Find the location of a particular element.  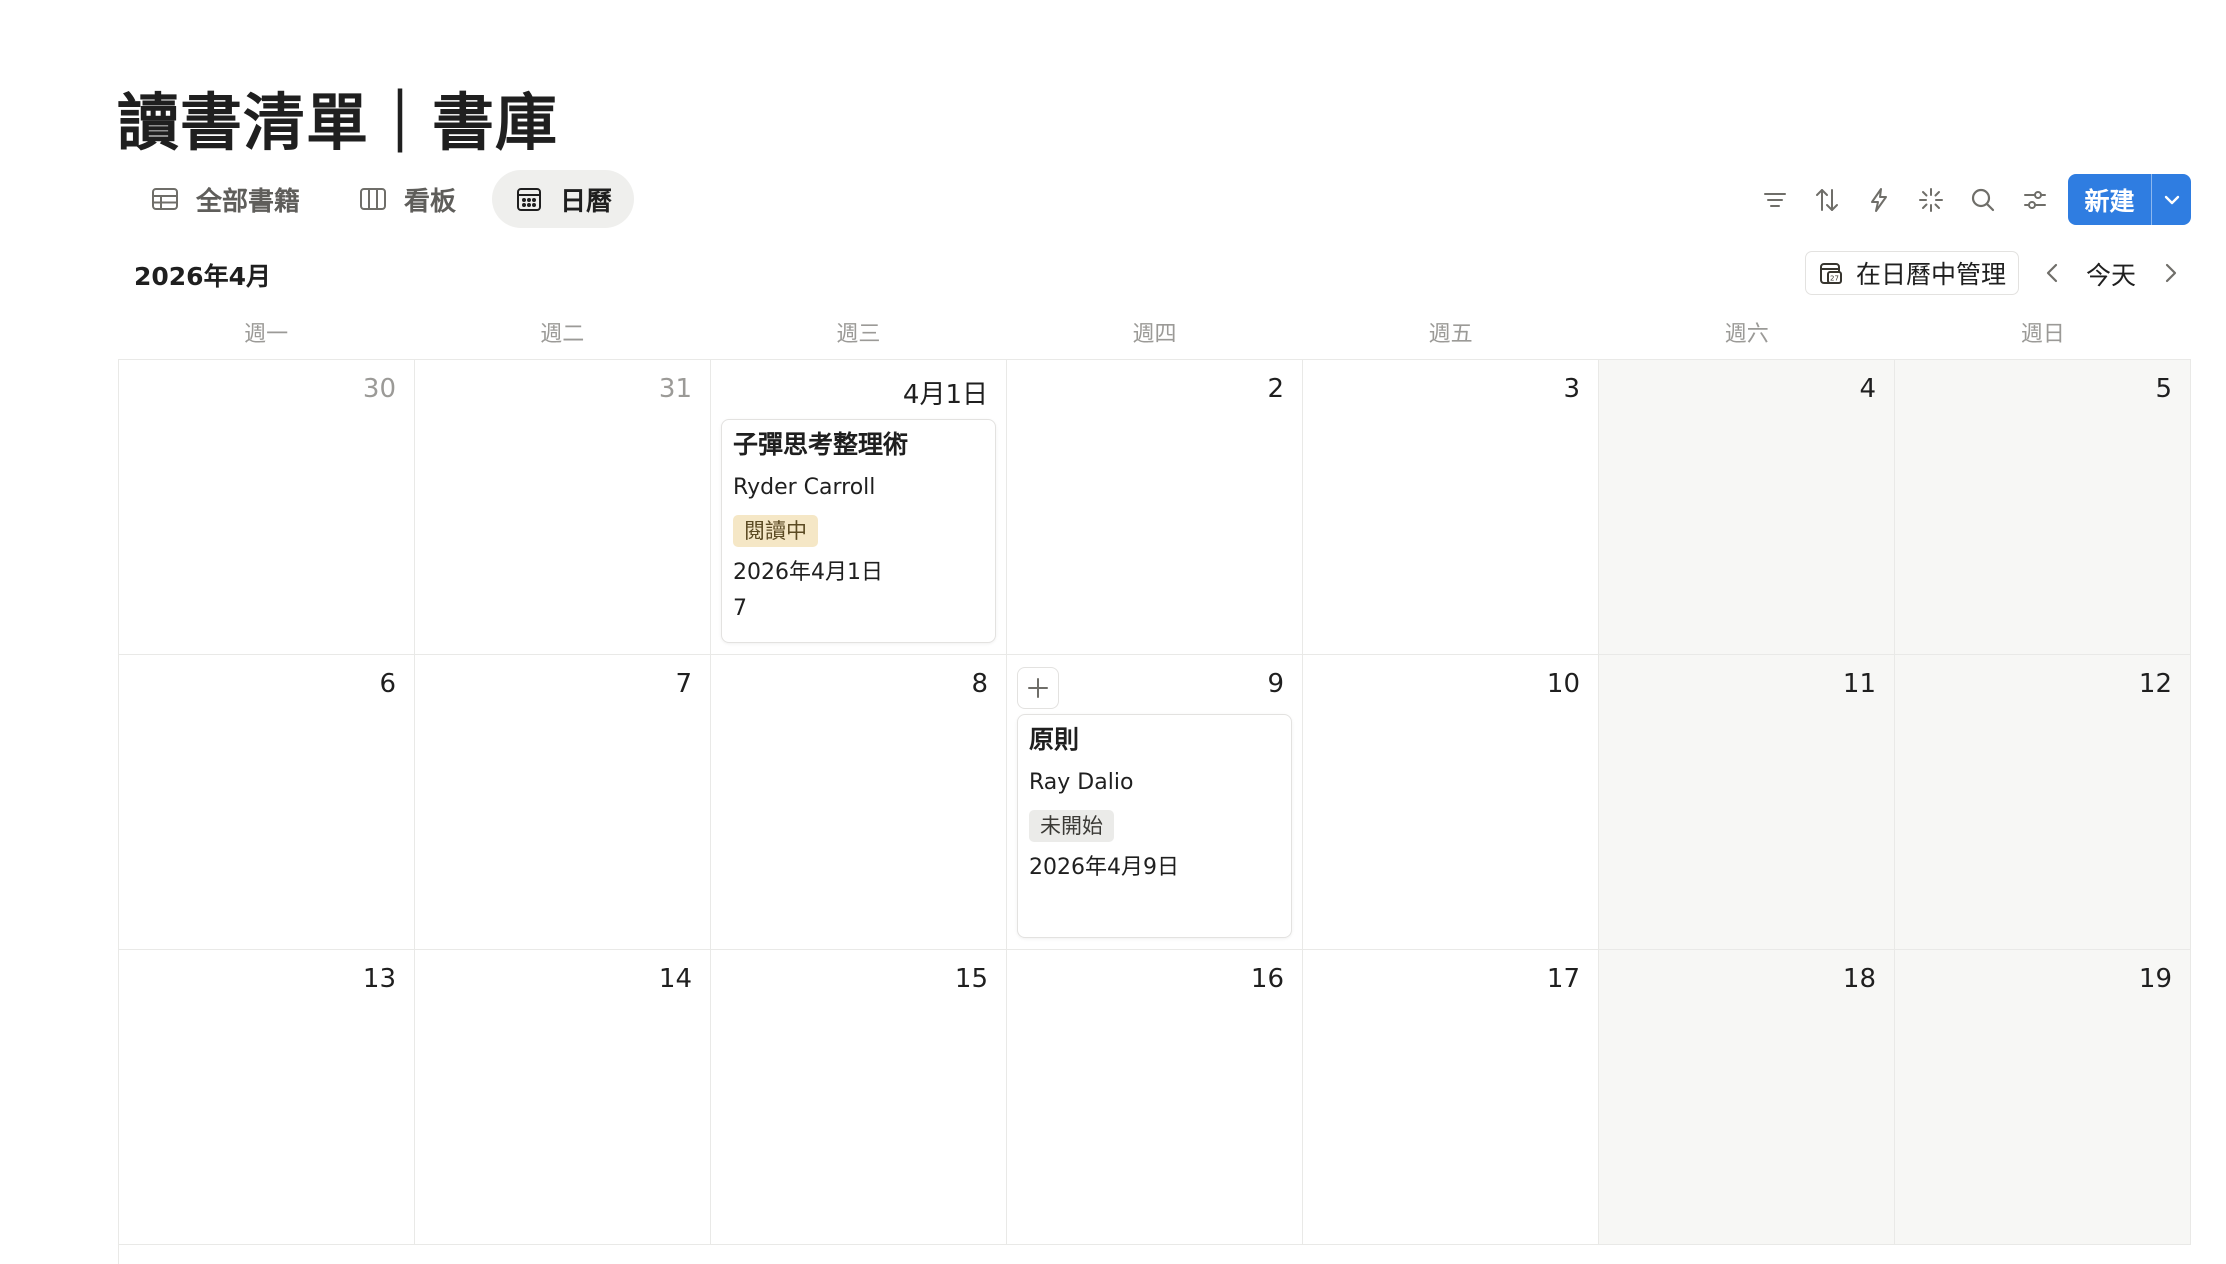

status-badge: 未開始 is located at coordinates (1071, 826).